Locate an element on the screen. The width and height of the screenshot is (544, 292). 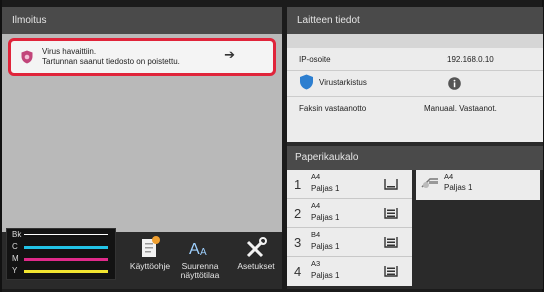
bypass-paper-size: A4 is located at coordinates (449, 176).